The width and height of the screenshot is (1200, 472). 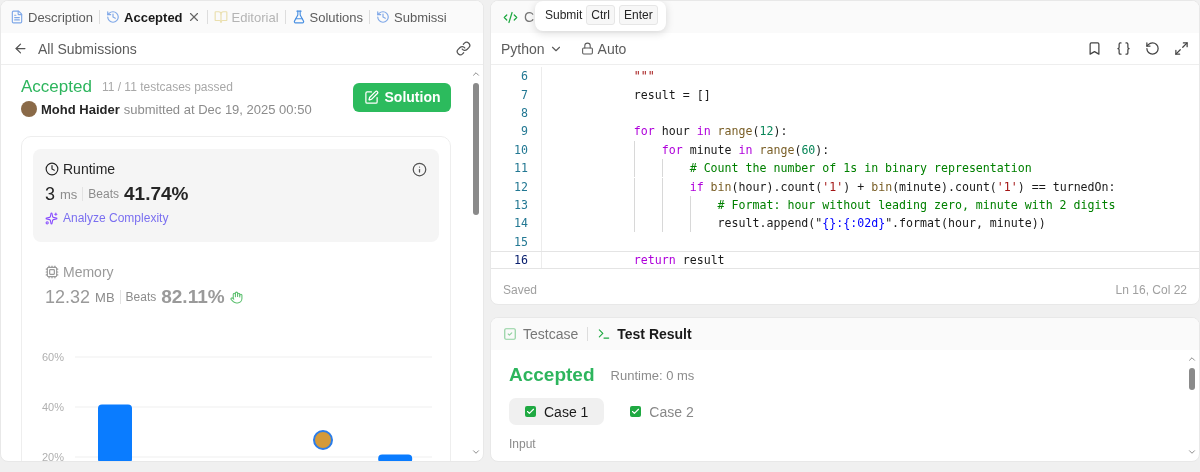 I want to click on beats-value: 41.74%, so click(x=156, y=194).